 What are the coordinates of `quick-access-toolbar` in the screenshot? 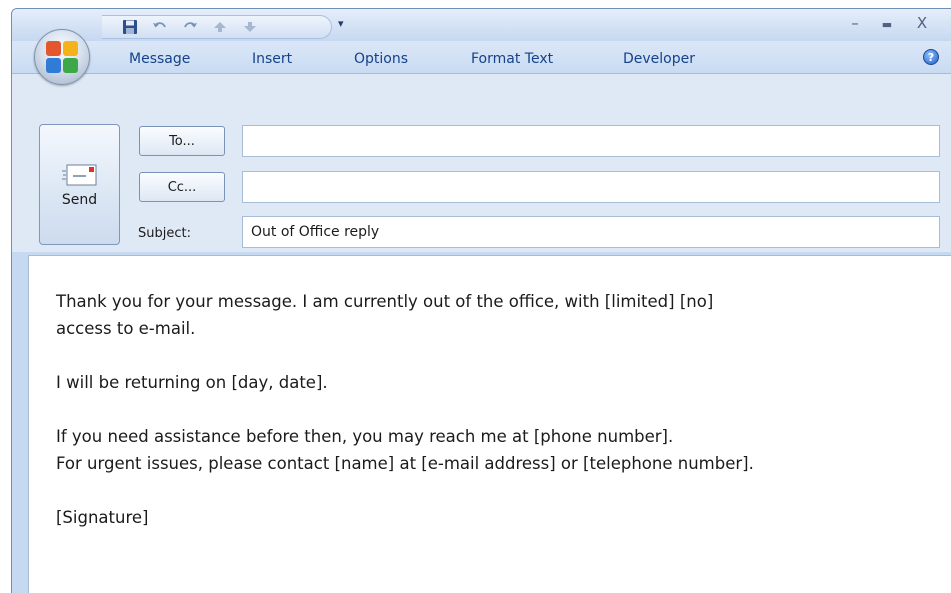 It's located at (217, 27).